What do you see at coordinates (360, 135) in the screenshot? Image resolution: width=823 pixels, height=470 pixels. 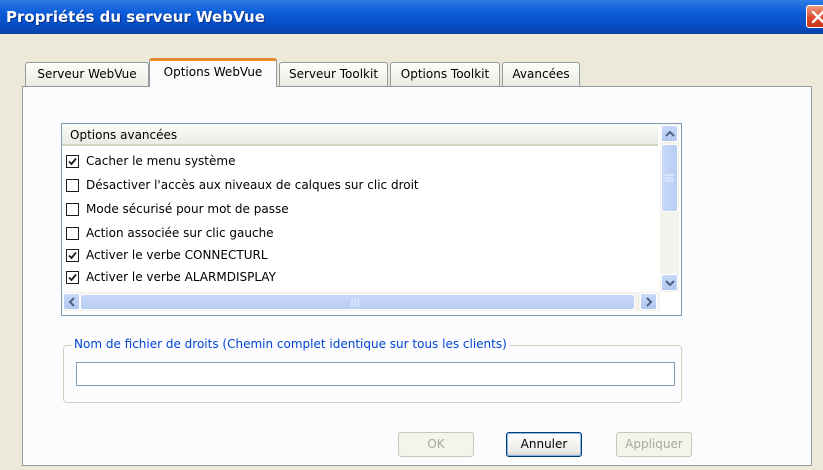 I see `list-header: Options avancées` at bounding box center [360, 135].